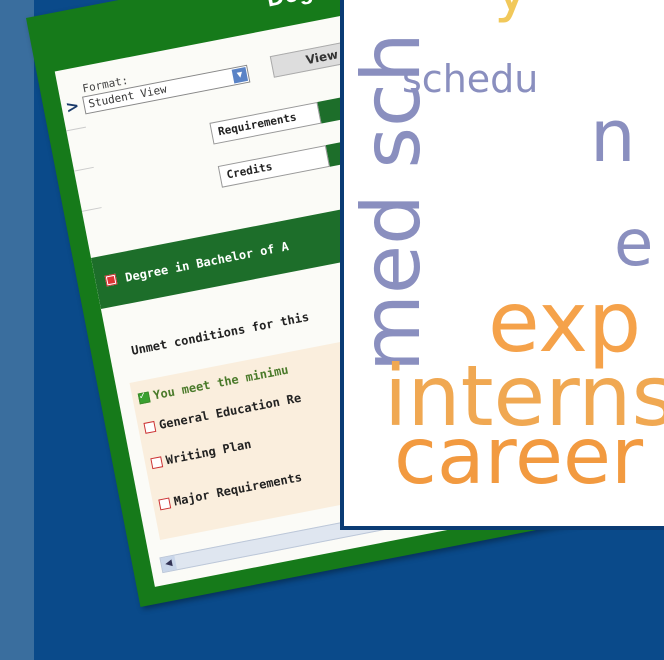 Image resolution: width=664 pixels, height=660 pixels. What do you see at coordinates (265, 123) in the screenshot?
I see `requirements-label: Requirements` at bounding box center [265, 123].